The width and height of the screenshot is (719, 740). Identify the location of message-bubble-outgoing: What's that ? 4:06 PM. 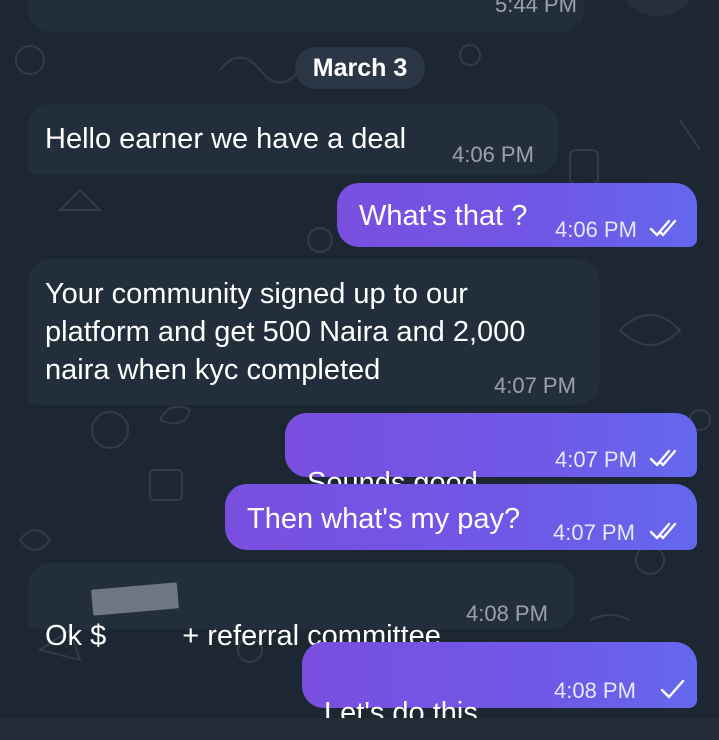
(517, 215).